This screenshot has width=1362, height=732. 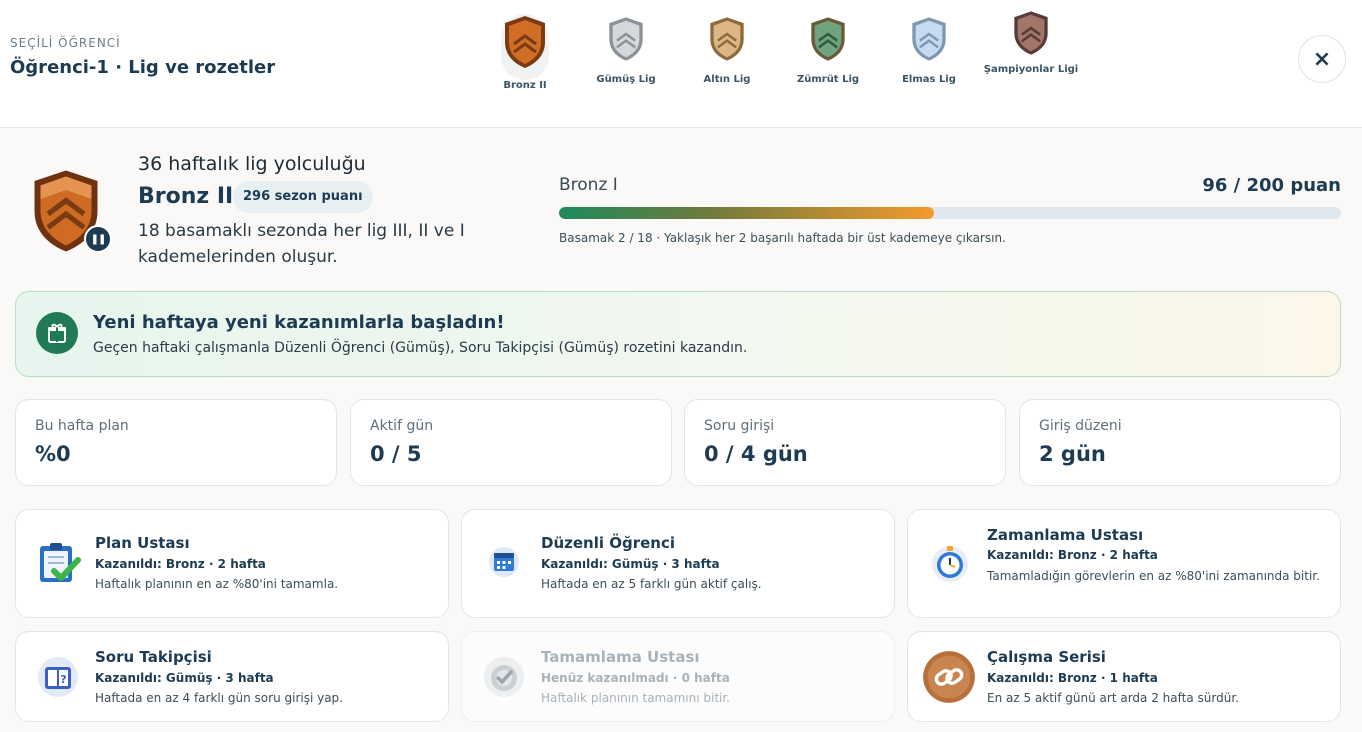 What do you see at coordinates (53, 454) in the screenshot?
I see `stat-value: %0` at bounding box center [53, 454].